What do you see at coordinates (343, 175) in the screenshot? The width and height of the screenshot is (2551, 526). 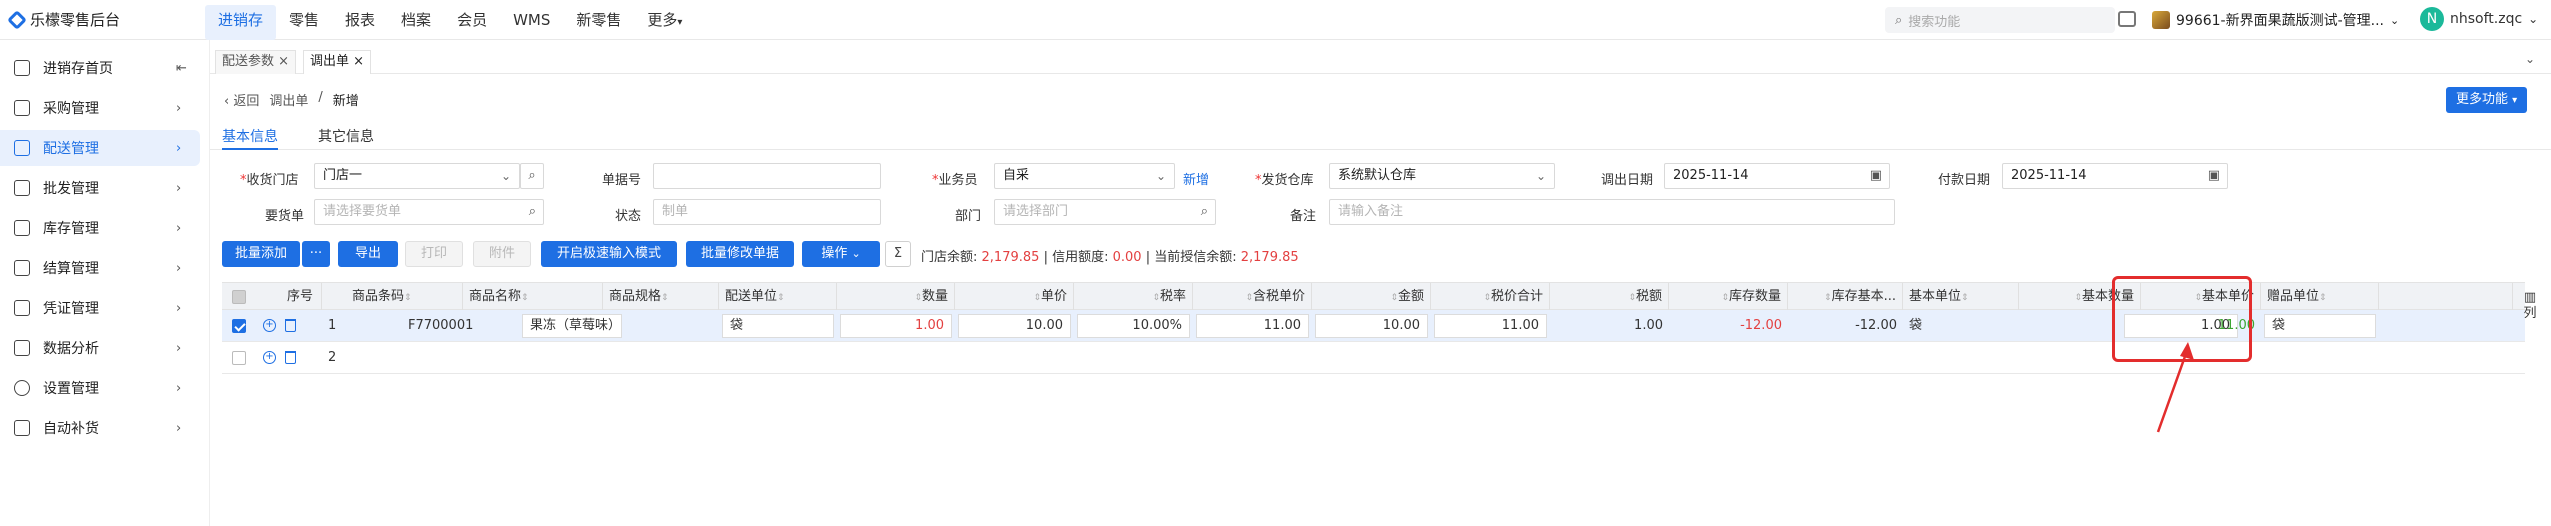 I see `receive-store-value: 门店一` at bounding box center [343, 175].